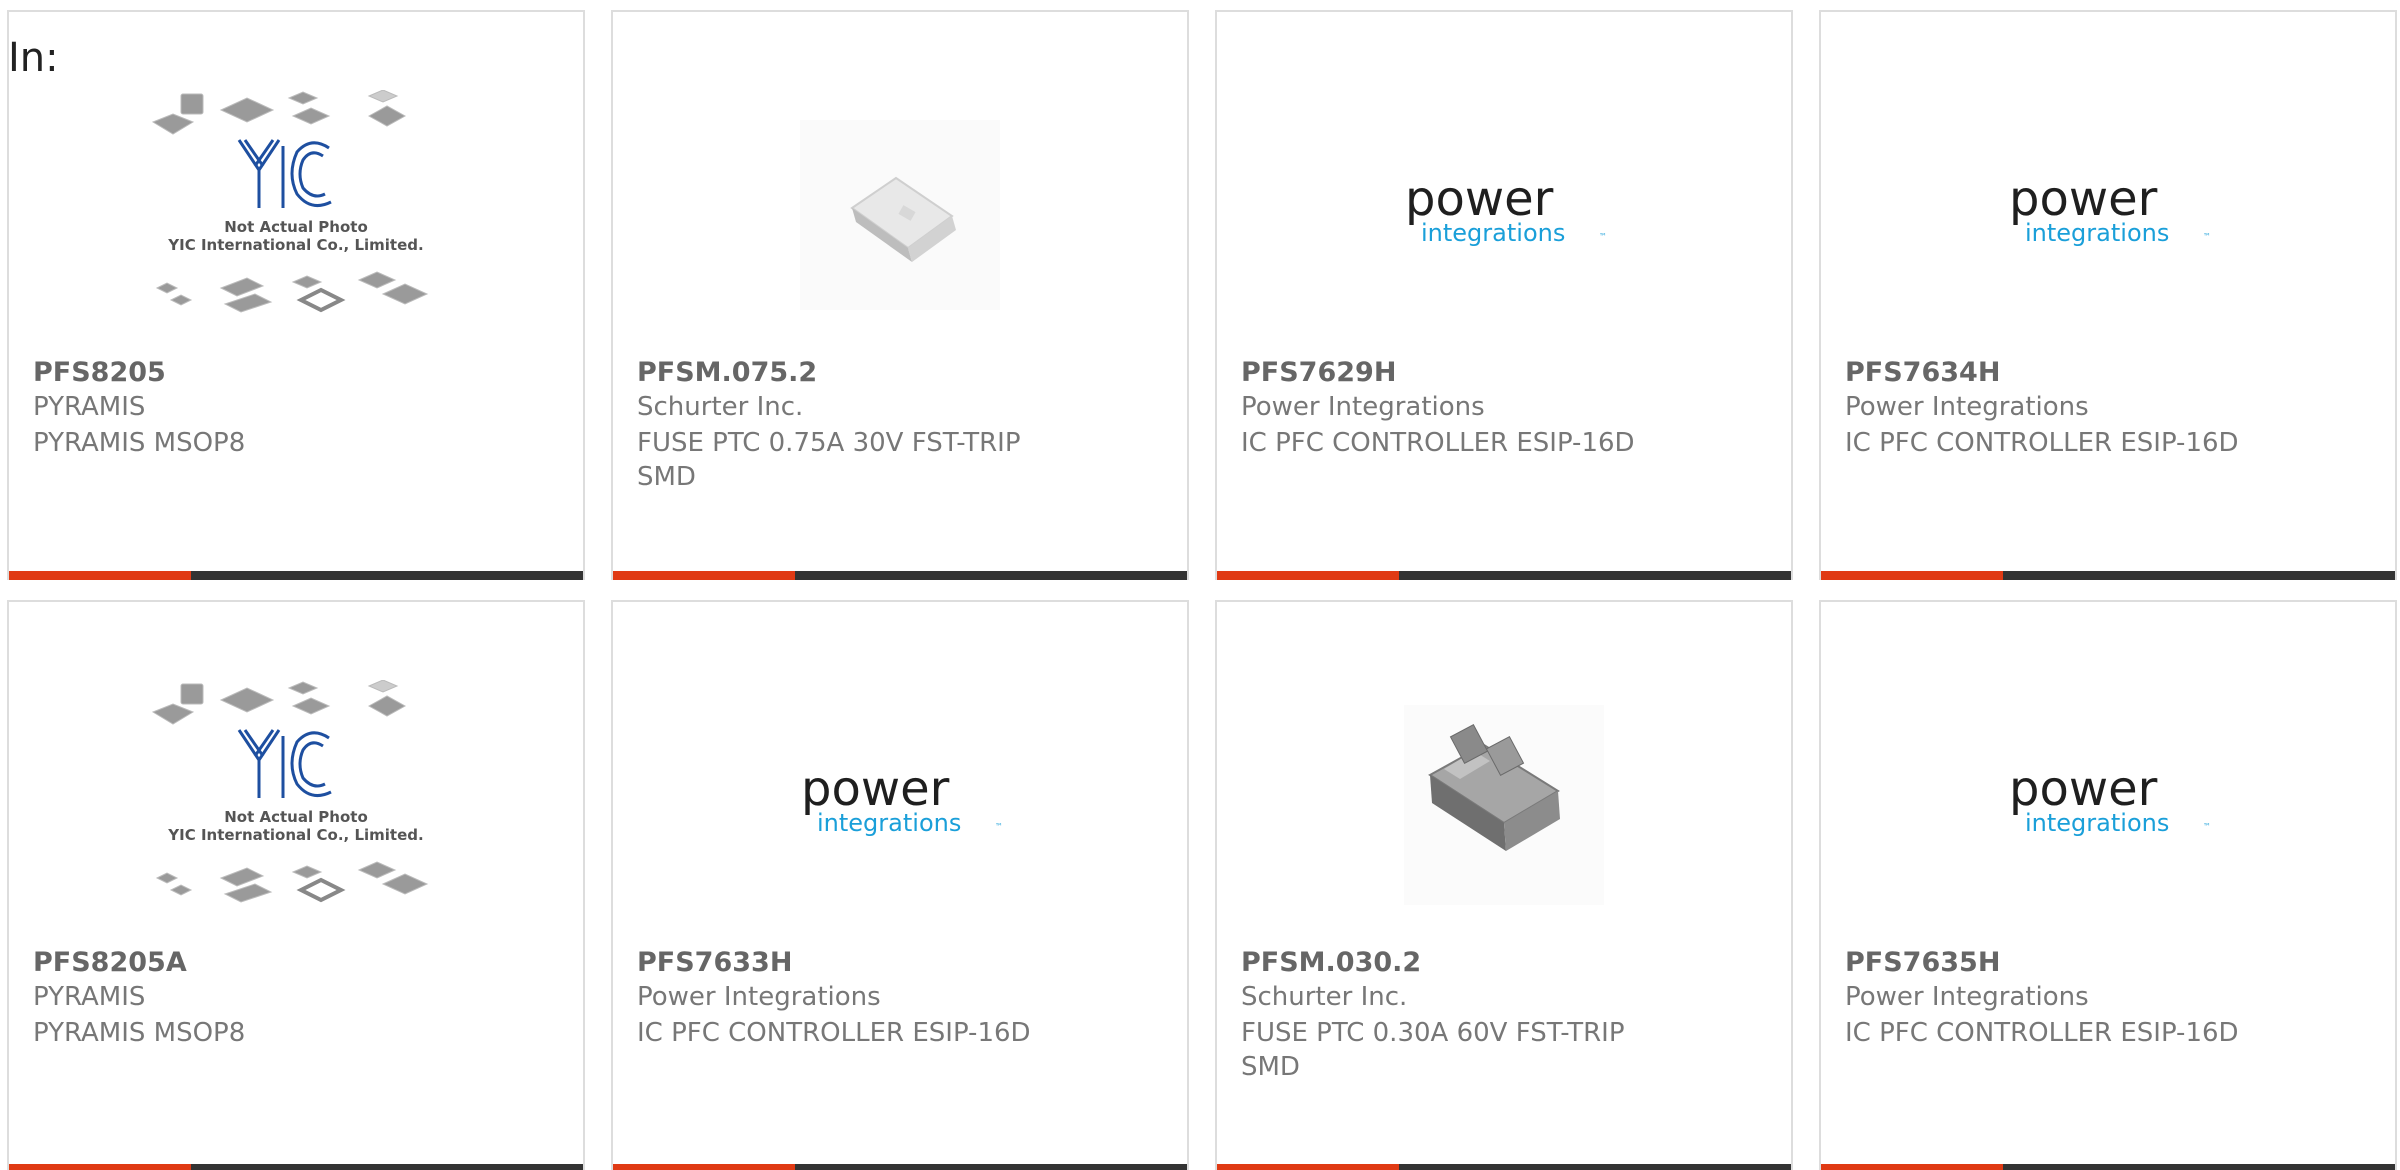 The image size is (2400, 1170). I want to click on part-number: PFS8205, so click(99, 372).